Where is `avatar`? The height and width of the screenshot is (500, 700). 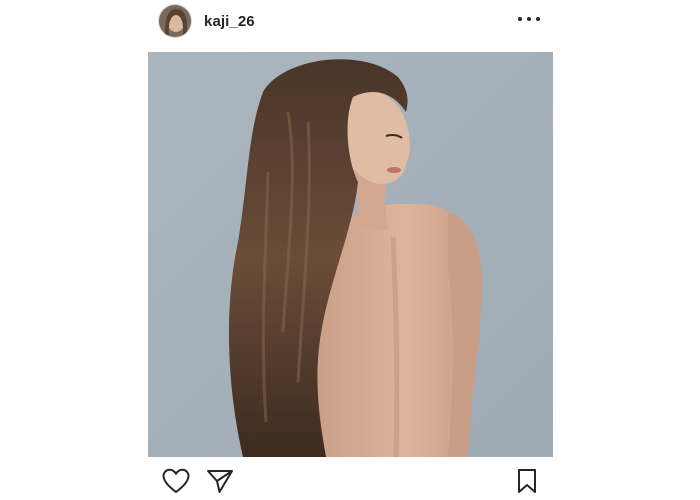
avatar is located at coordinates (175, 21).